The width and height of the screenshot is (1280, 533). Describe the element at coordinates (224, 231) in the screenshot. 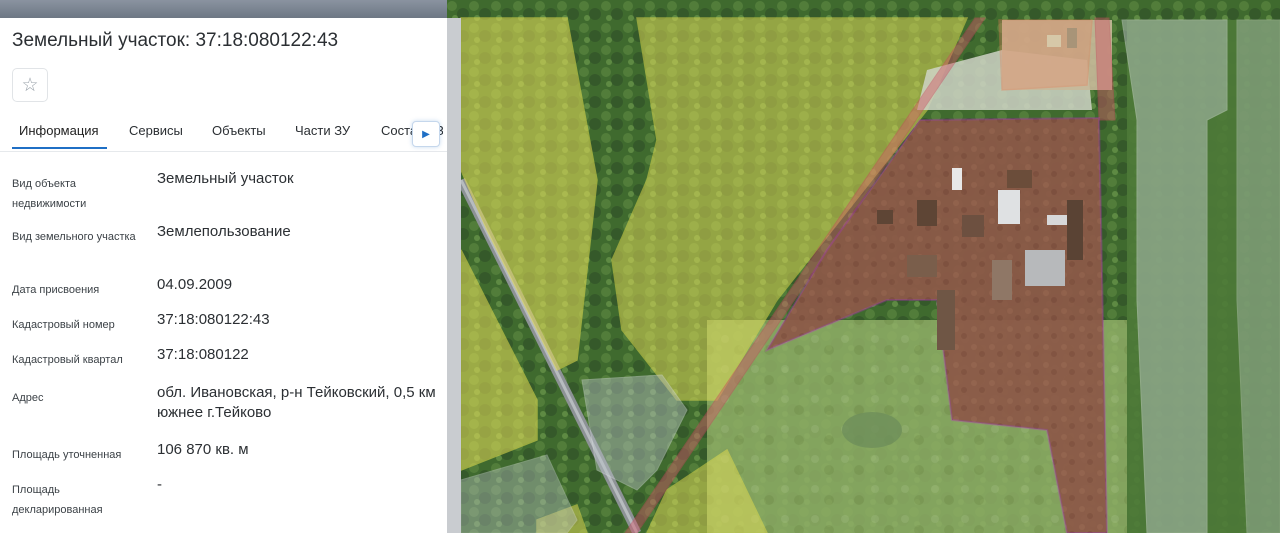

I see `field-value: Землепользование` at that location.